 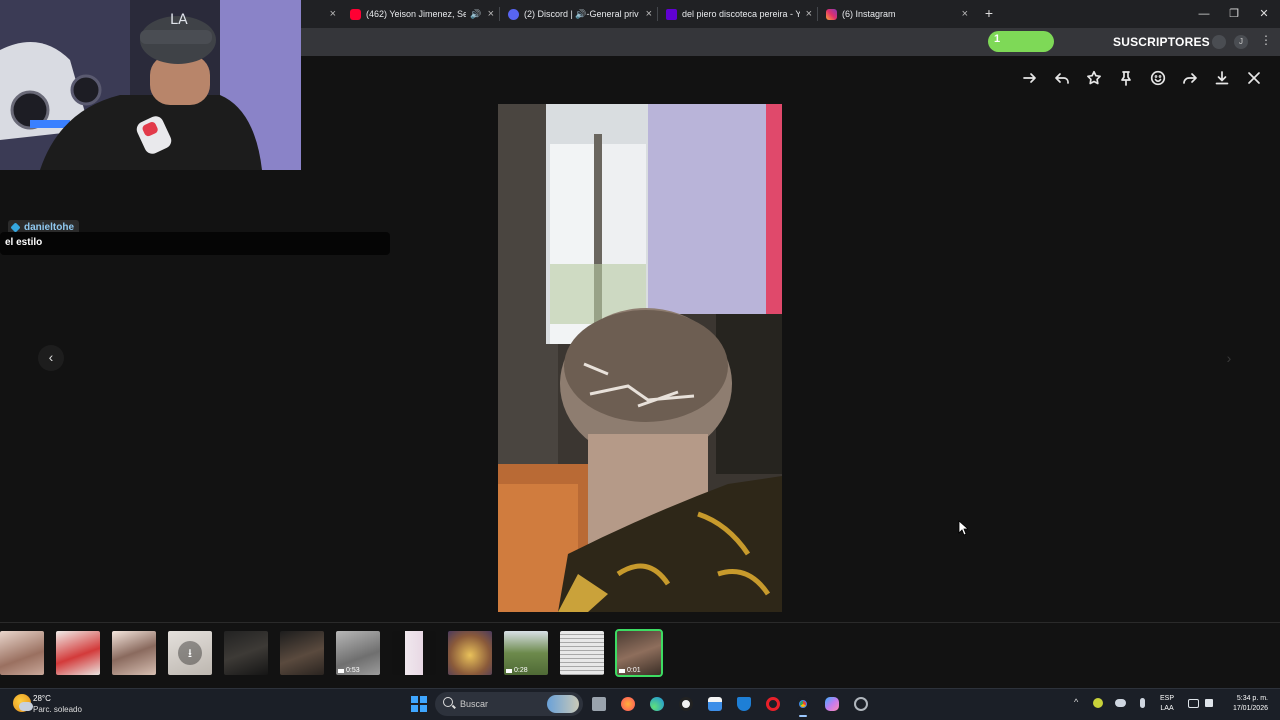 I want to click on microphone-icon, so click(x=1142, y=703).